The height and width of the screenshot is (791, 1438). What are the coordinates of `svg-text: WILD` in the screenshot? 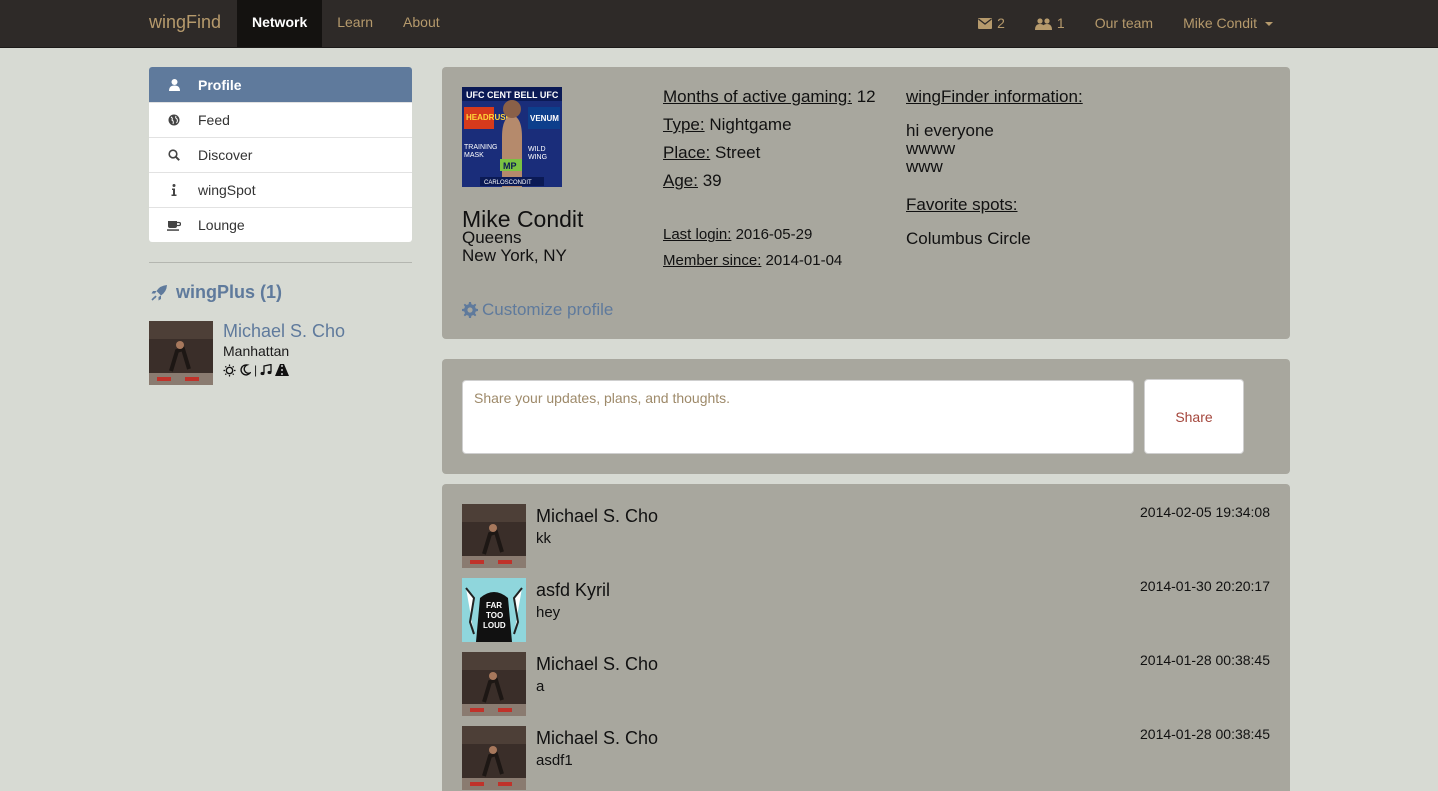 It's located at (537, 149).